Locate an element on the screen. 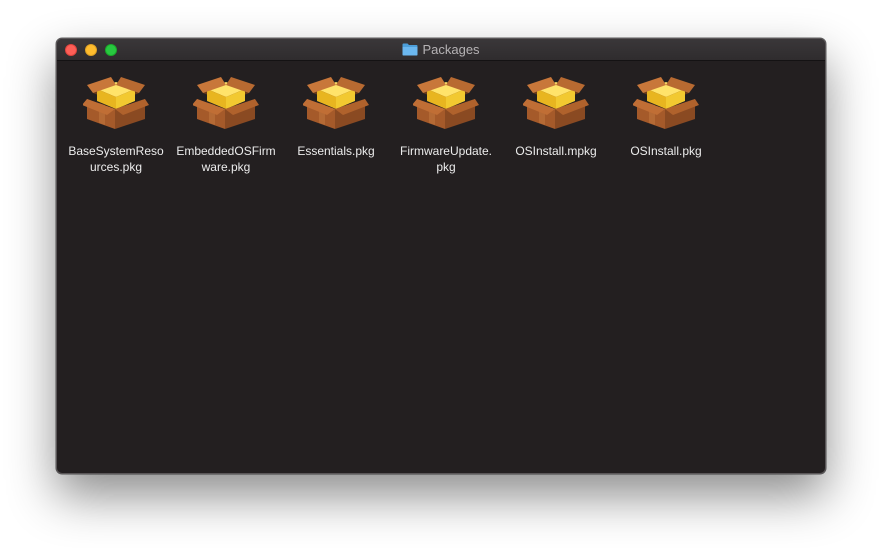  file-item-osinstall-pkg: OSInstall.pkg is located at coordinates (666, 115).